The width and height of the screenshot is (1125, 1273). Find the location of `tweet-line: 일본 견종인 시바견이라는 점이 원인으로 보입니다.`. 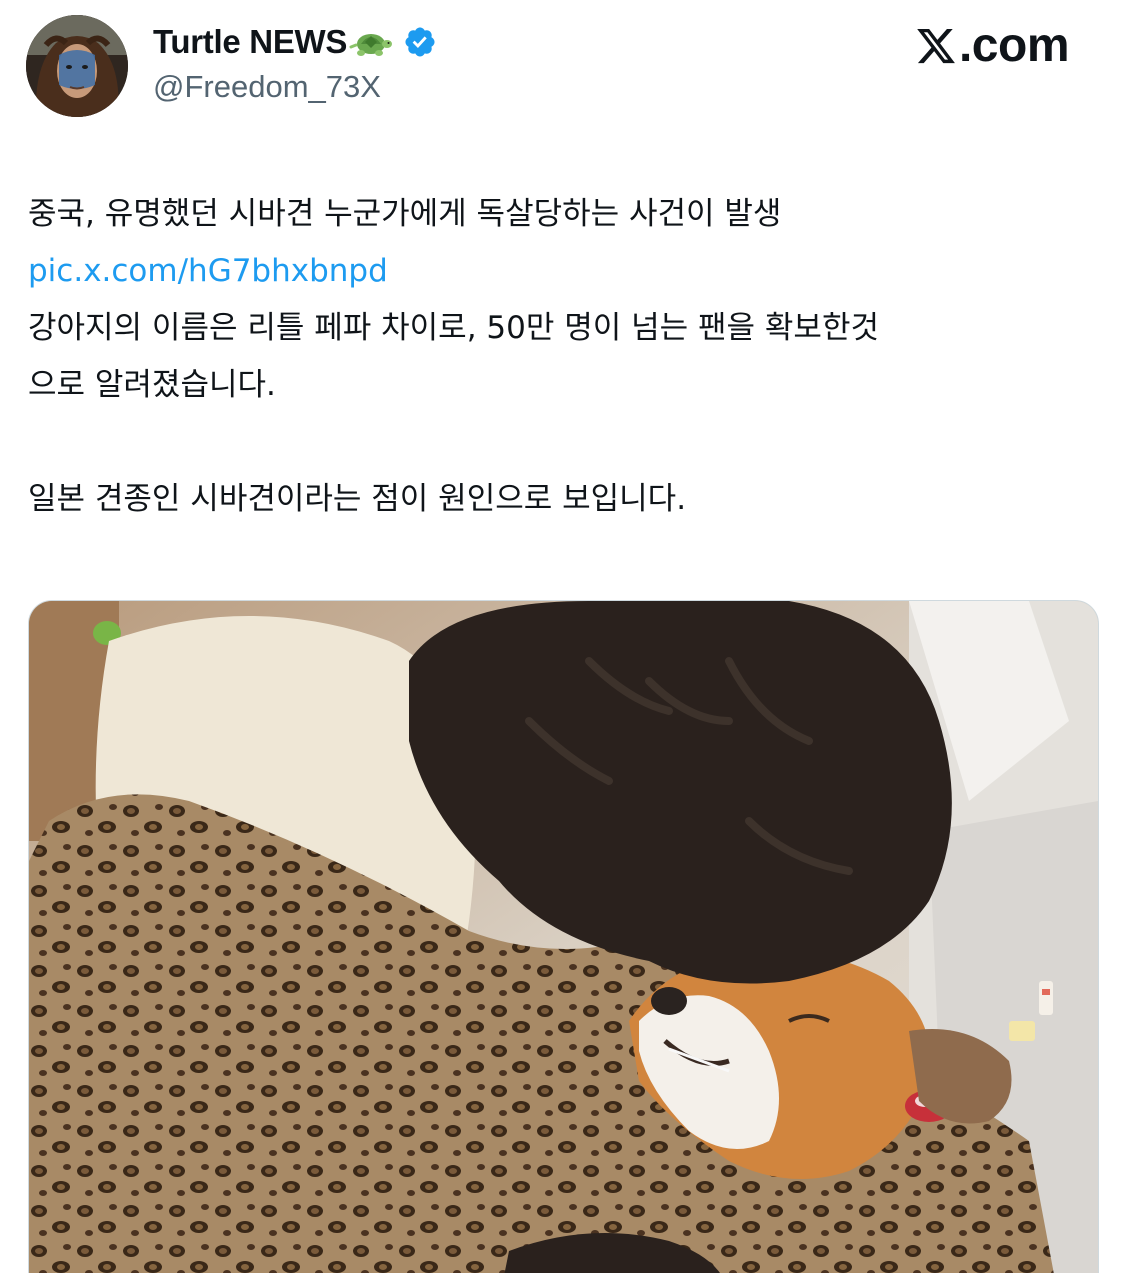

tweet-line: 일본 견종인 시바견이라는 점이 원인으로 보입니다. is located at coordinates (357, 499).